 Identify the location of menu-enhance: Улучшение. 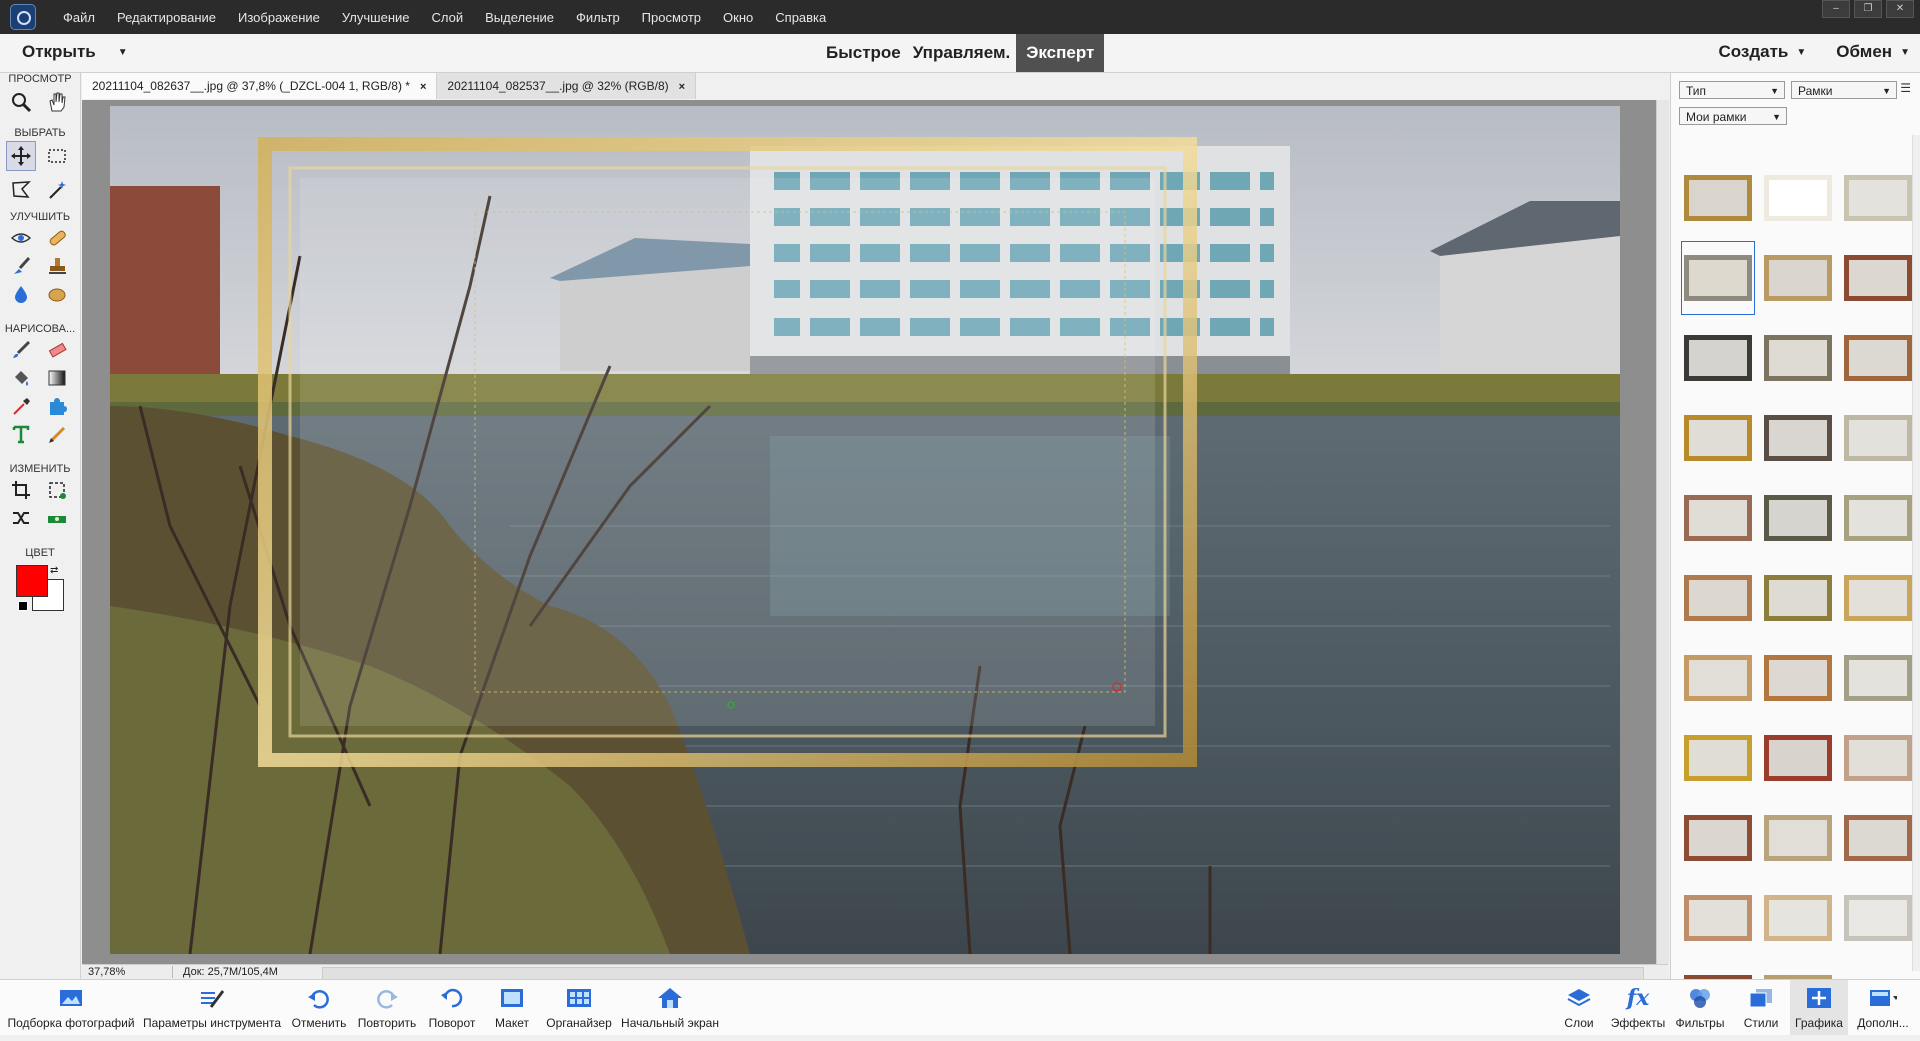
(376, 17).